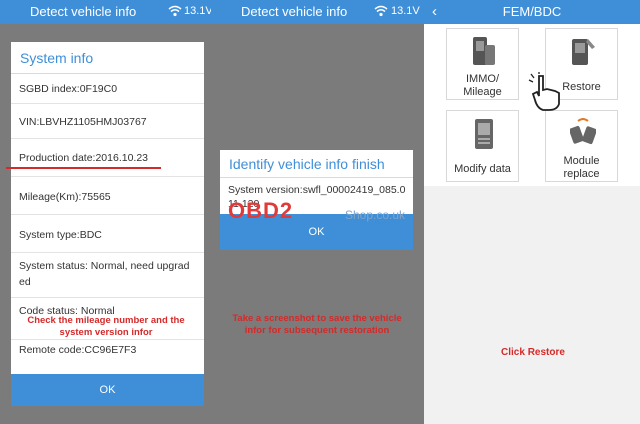  Describe the element at coordinates (581, 146) in the screenshot. I see `module-replace-button: Module replace` at that location.